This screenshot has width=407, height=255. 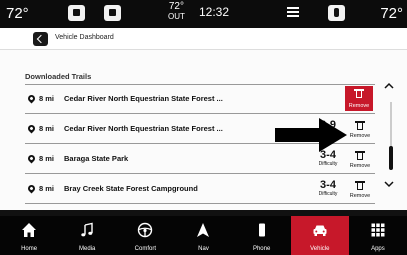 I want to click on phone-icon, so click(x=261, y=230).